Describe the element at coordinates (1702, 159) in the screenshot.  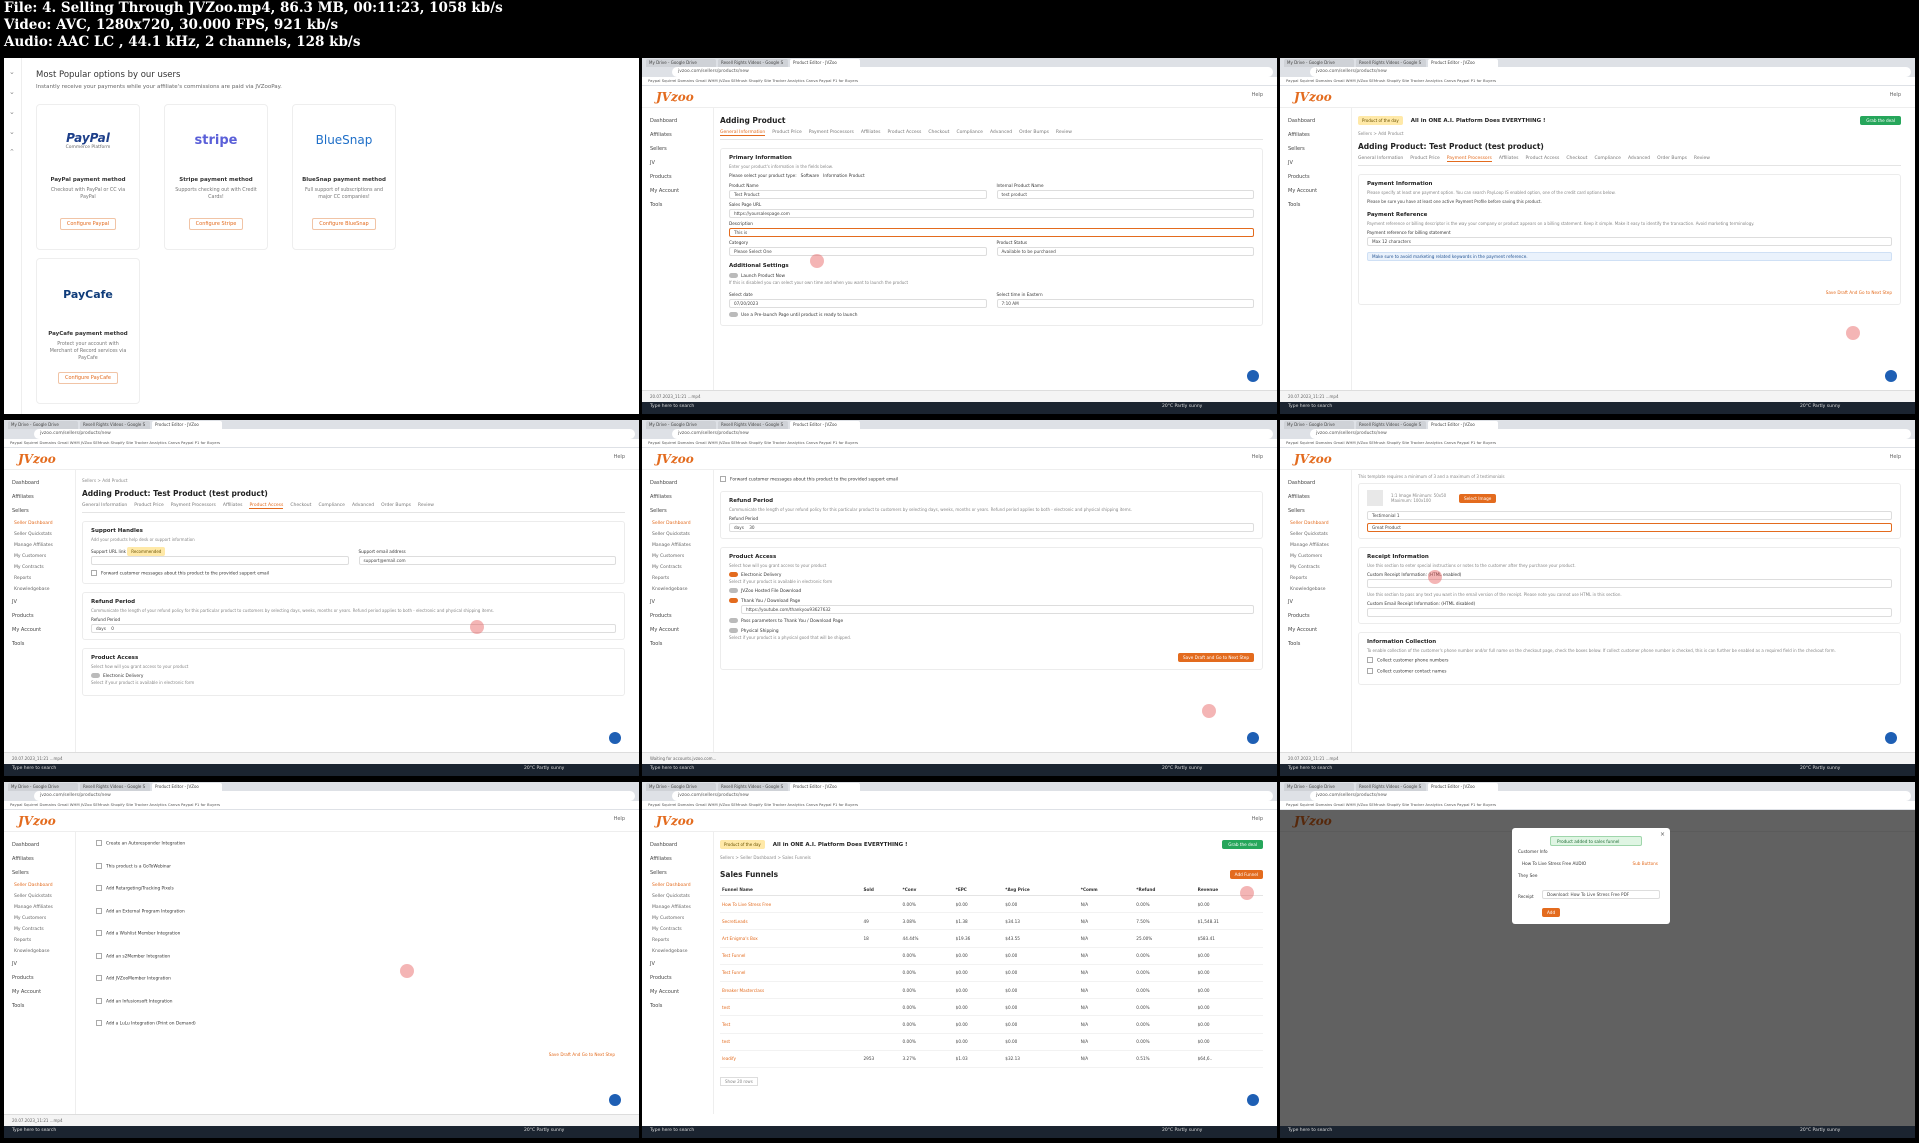
I see `tab-review: Review` at that location.